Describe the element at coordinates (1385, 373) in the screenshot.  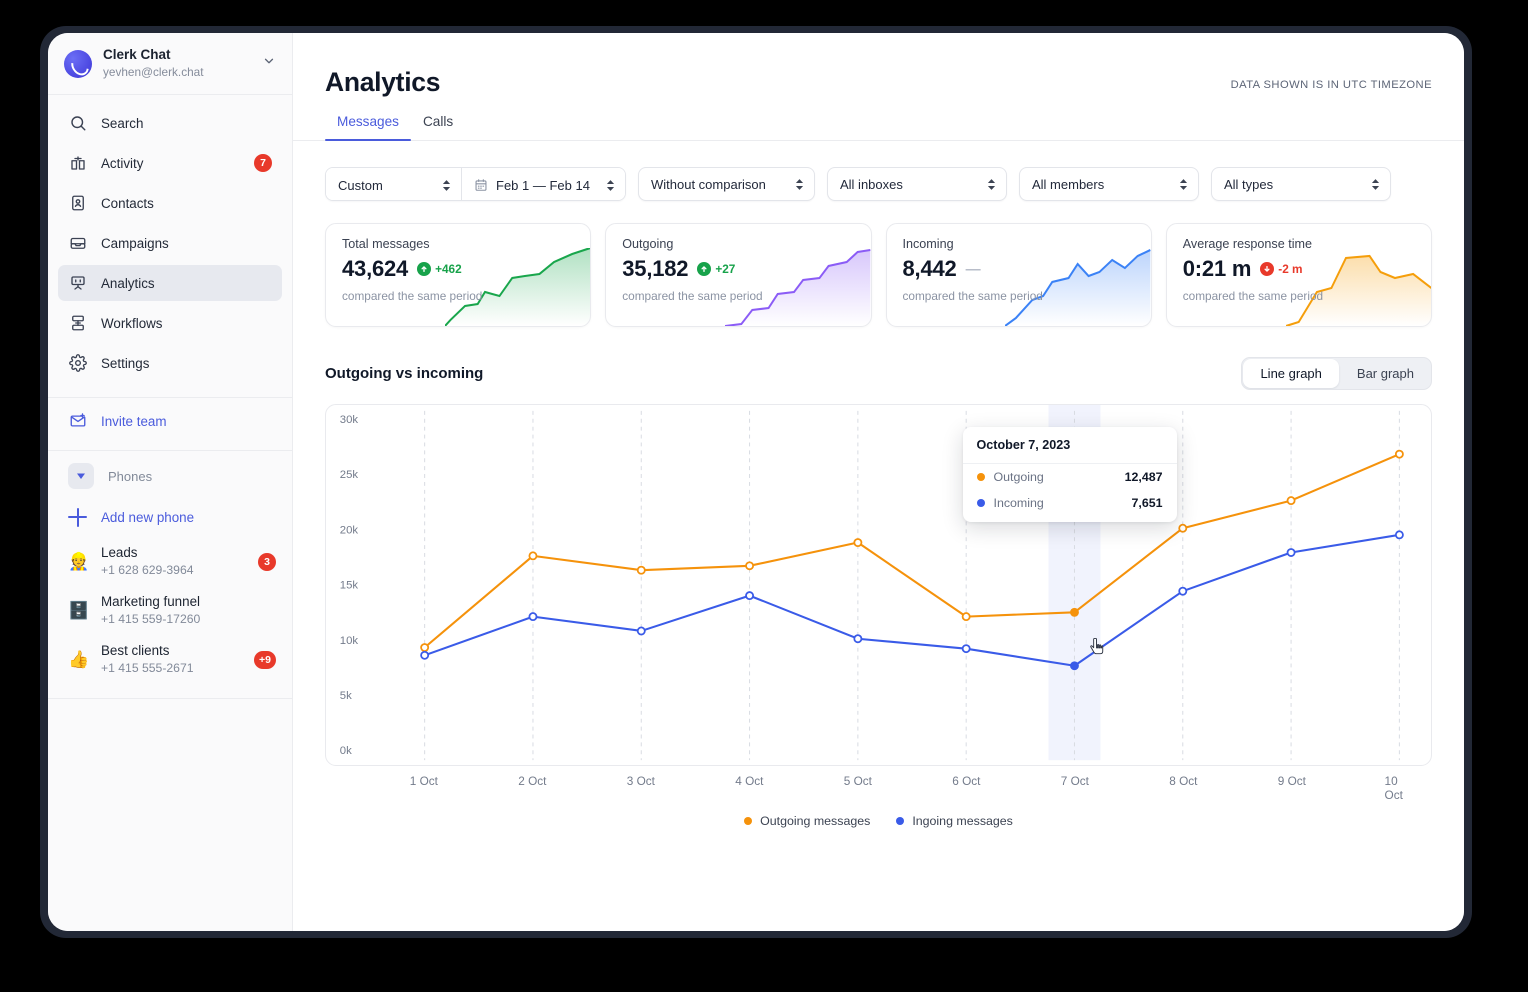
I see `toggle-bar-graph: Bar graph` at that location.